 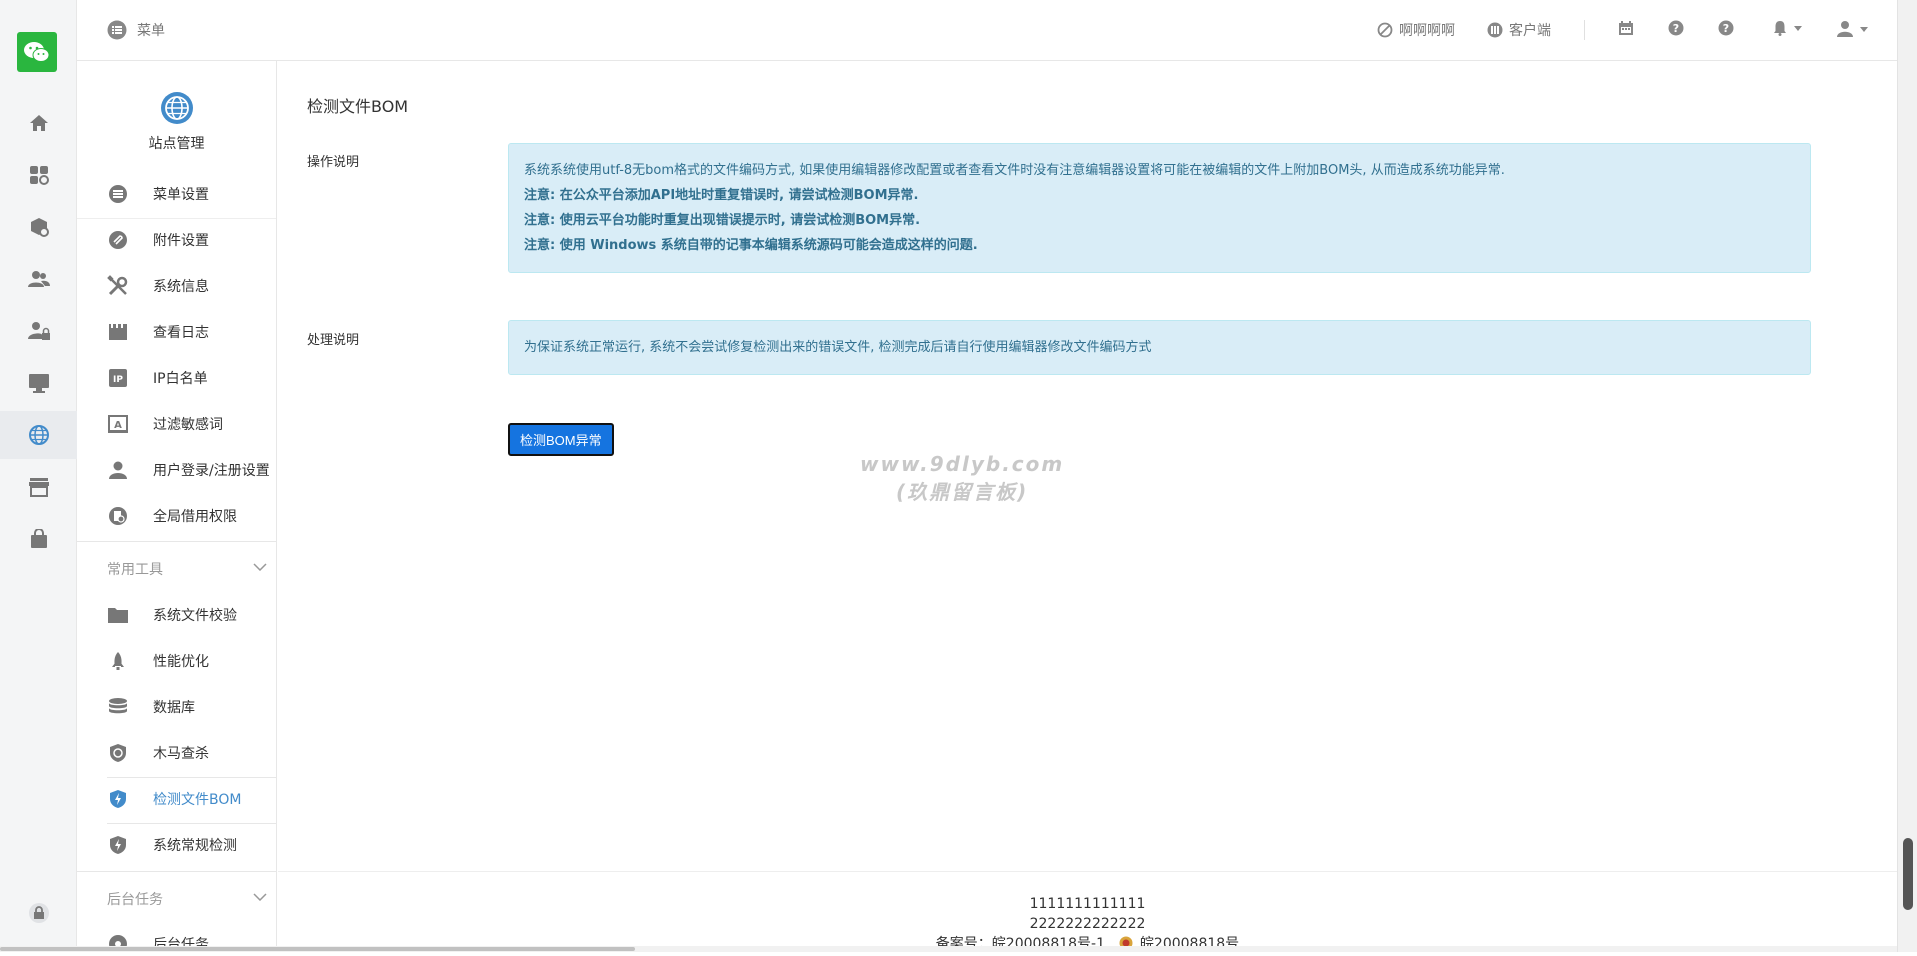 I want to click on filter-icon: A, so click(x=118, y=424).